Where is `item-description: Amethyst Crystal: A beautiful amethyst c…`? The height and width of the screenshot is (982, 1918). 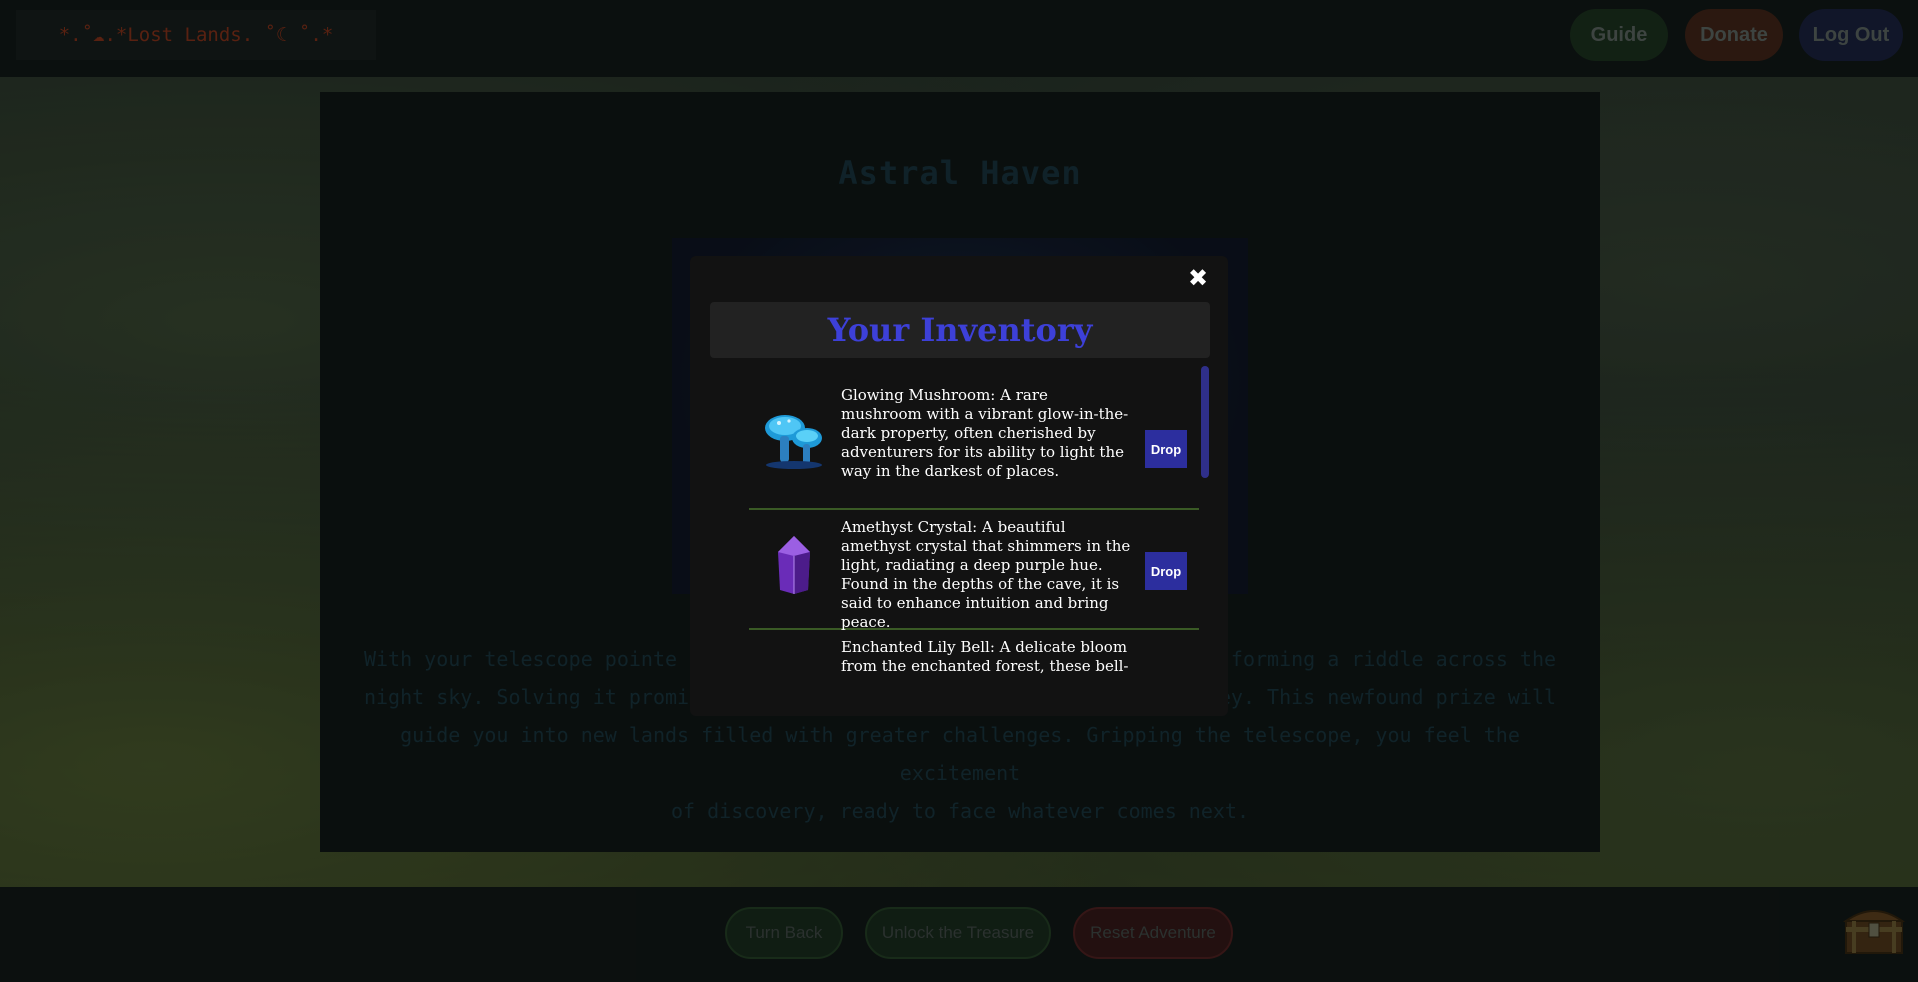
item-description: Amethyst Crystal: A beautiful amethyst c… is located at coordinates (986, 574).